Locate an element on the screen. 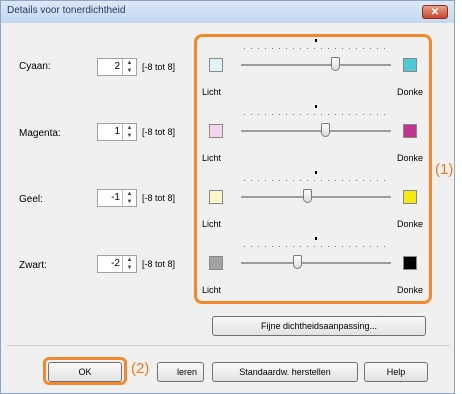  window-title: Details voor tonerdichtheid is located at coordinates (66, 10).